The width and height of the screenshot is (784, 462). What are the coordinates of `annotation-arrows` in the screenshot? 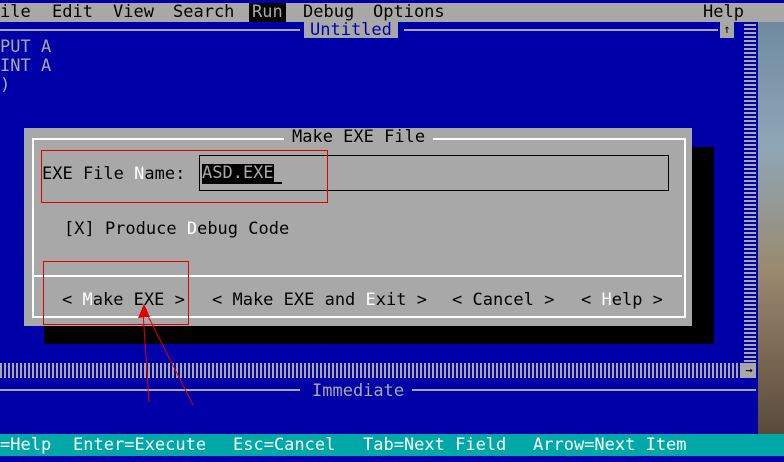 It's located at (166, 355).